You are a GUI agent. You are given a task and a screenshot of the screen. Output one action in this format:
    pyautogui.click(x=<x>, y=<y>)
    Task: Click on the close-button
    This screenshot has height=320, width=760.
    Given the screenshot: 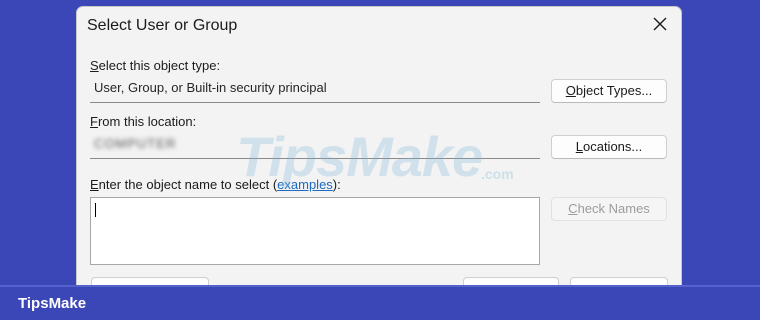 What is the action you would take?
    pyautogui.click(x=660, y=26)
    